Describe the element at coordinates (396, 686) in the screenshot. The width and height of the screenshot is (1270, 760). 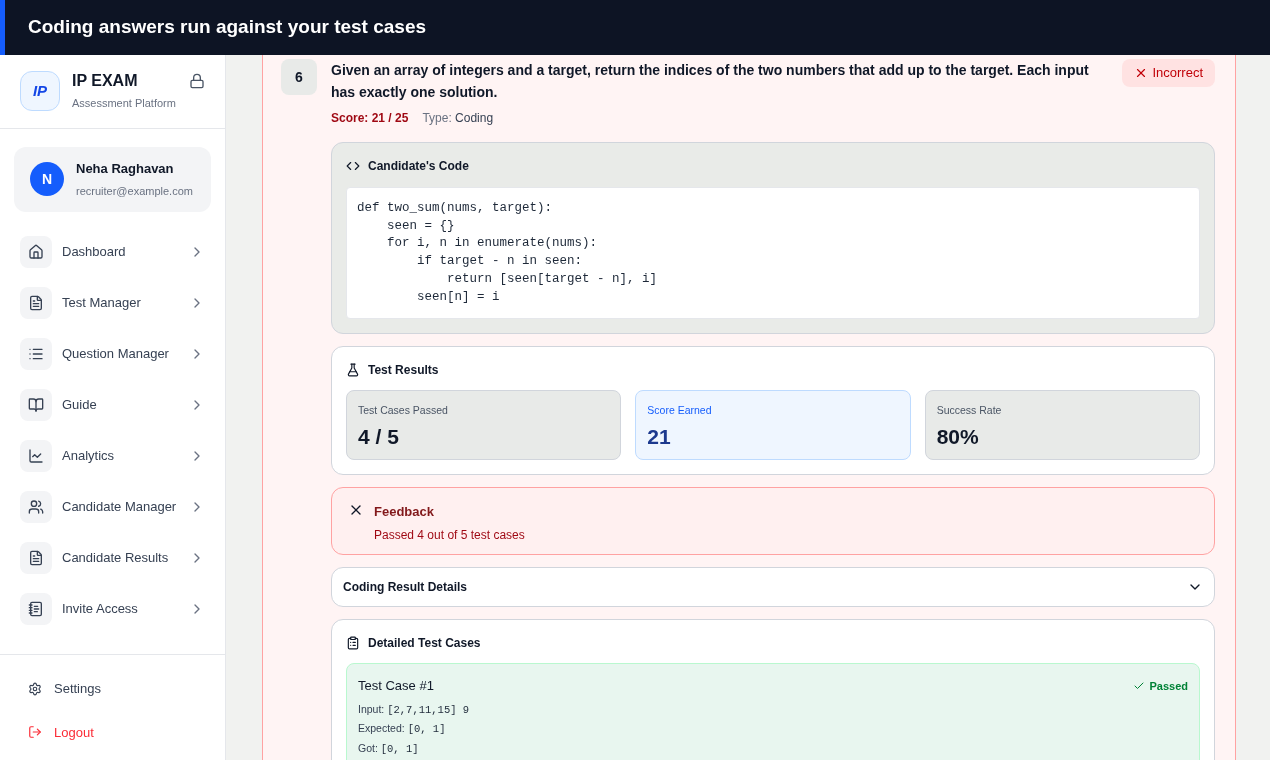
I see `test-case-title: Test Case #1` at that location.